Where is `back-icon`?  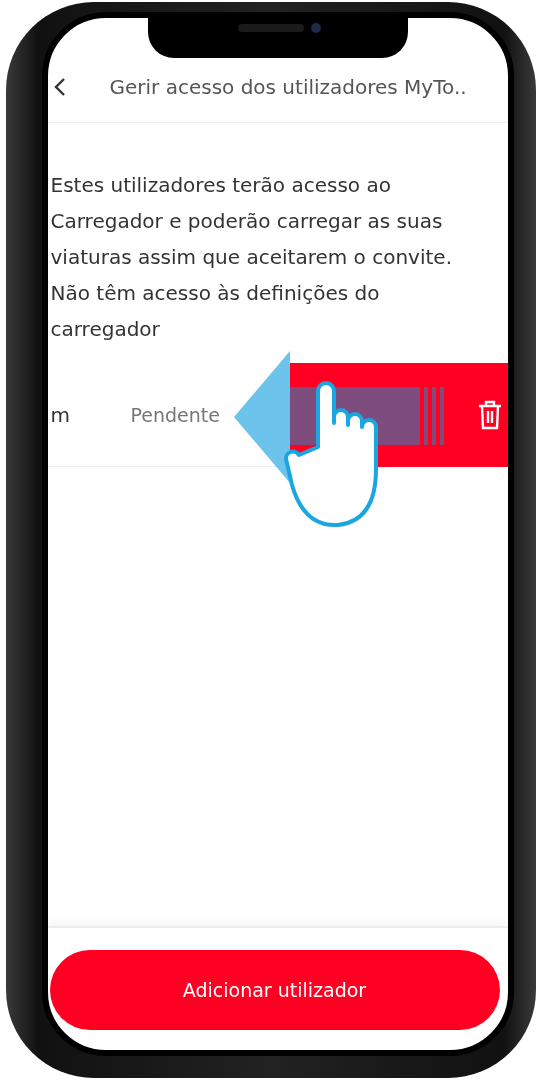 back-icon is located at coordinates (59, 87).